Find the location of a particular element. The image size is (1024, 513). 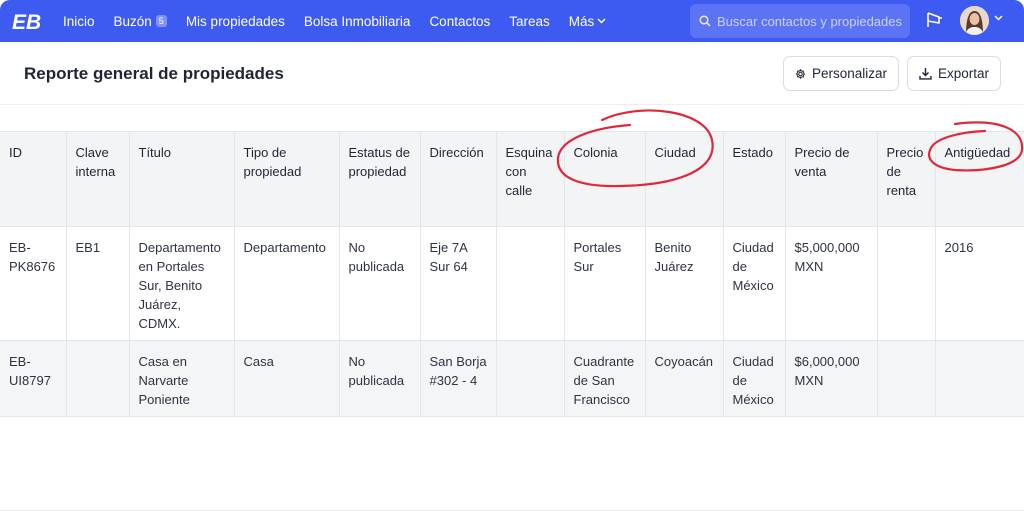

export-button: Exportar is located at coordinates (954, 73).